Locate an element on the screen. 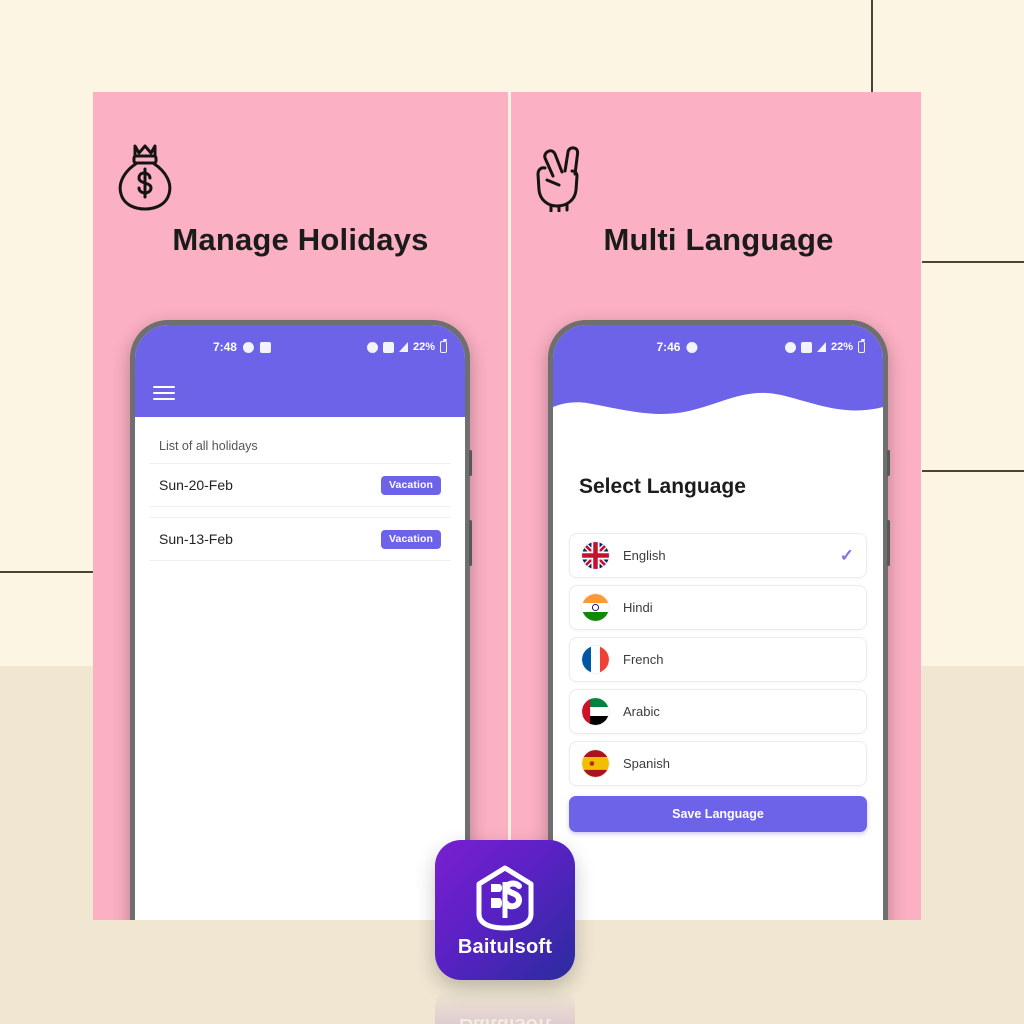 Image resolution: width=1024 pixels, height=1024 pixels. list-item-french: French is located at coordinates (718, 659).